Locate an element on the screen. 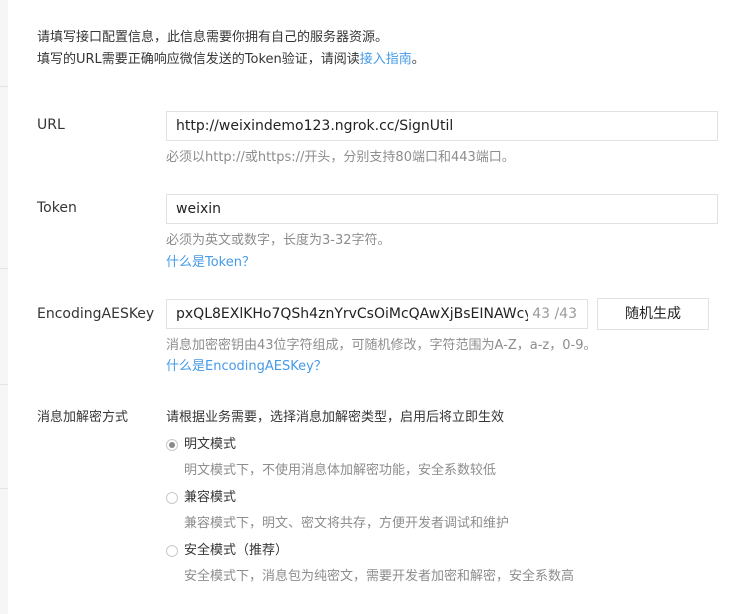 Image resolution: width=742 pixels, height=614 pixels. radio-secure-mode: 安全模式（推荐） is located at coordinates (227, 551).